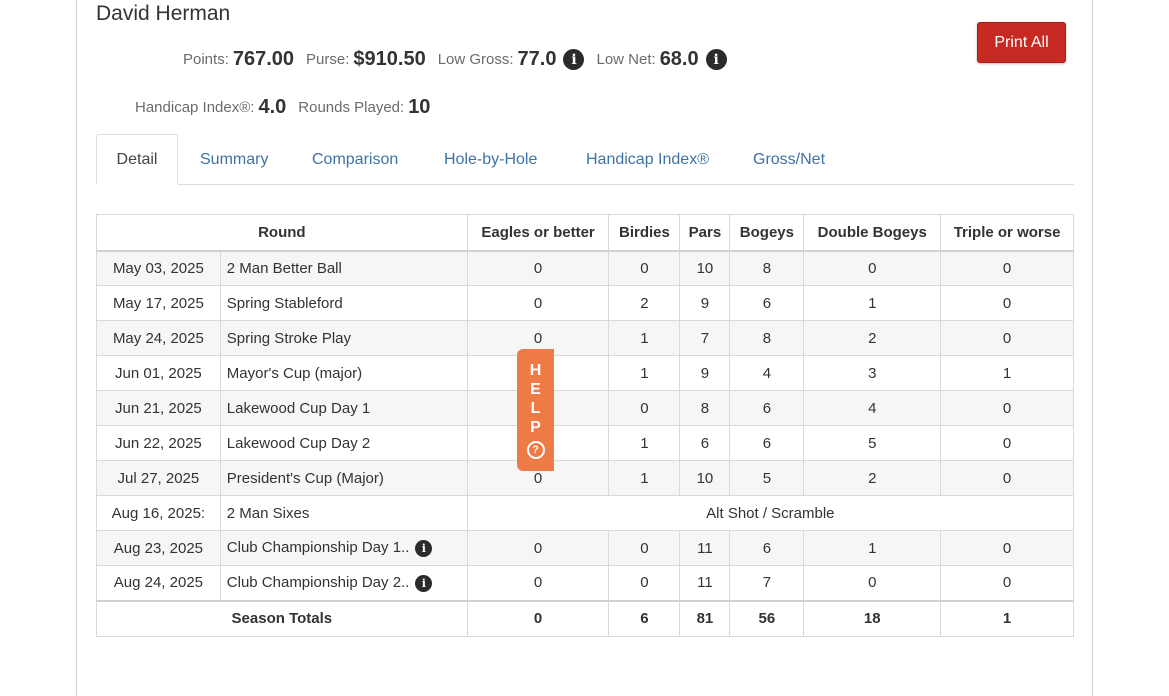 The image size is (1169, 696). Describe the element at coordinates (767, 583) in the screenshot. I see `bogeys-cell: 7` at that location.